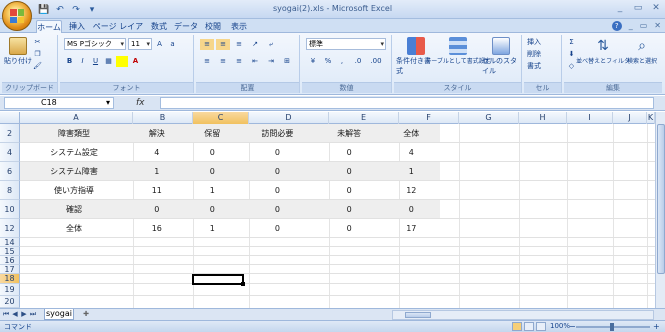  I want to click on horizontal-scroll-thumb, so click(418, 315).